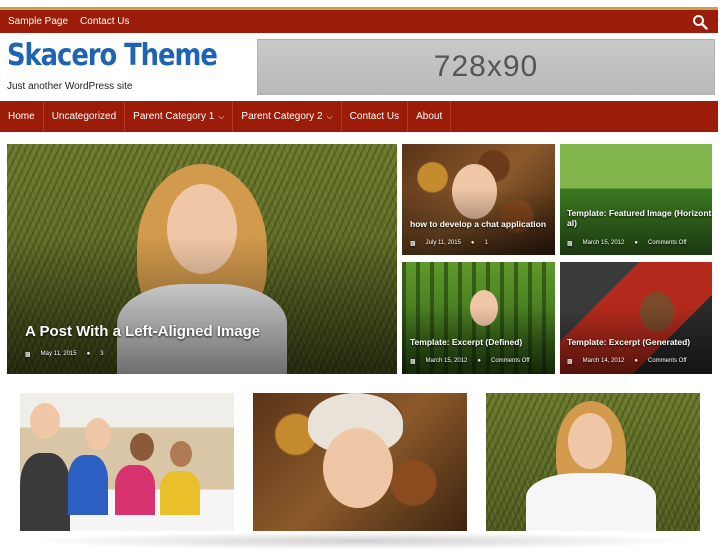  Describe the element at coordinates (127, 462) in the screenshot. I see `bottom-image-classroom` at that location.